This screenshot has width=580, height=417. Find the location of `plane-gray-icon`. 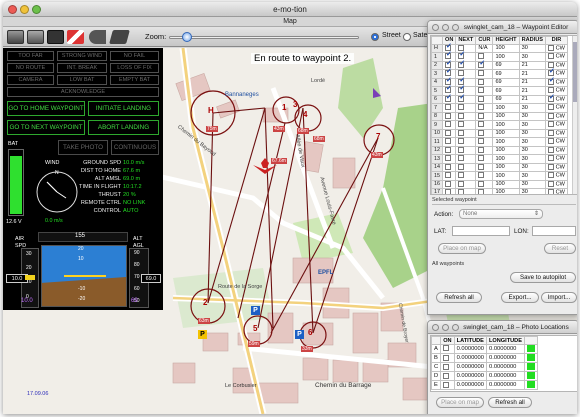

plane-gray-icon is located at coordinates (119, 37).